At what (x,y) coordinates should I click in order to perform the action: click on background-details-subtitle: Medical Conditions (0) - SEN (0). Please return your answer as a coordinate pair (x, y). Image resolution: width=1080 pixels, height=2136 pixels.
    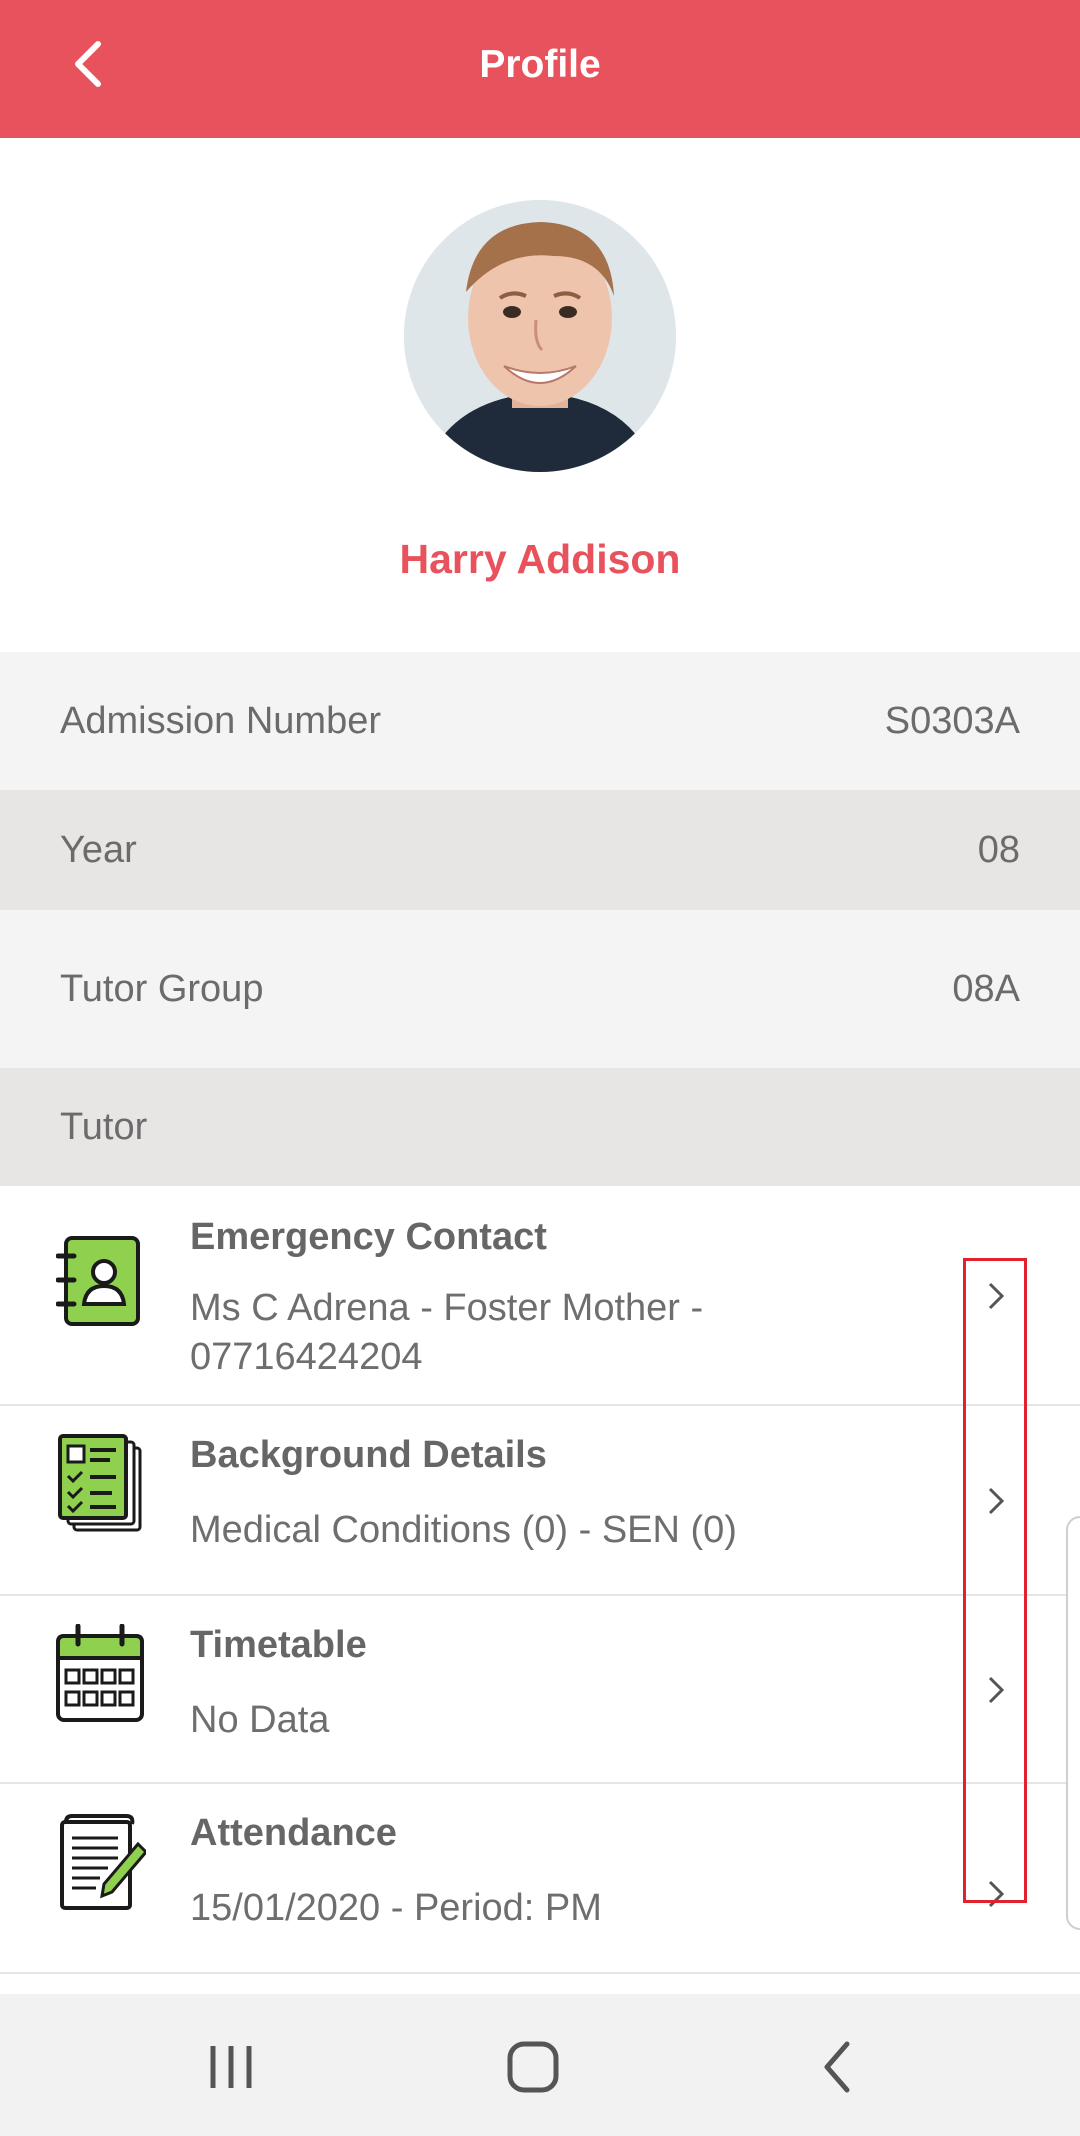
    Looking at the image, I should click on (463, 1530).